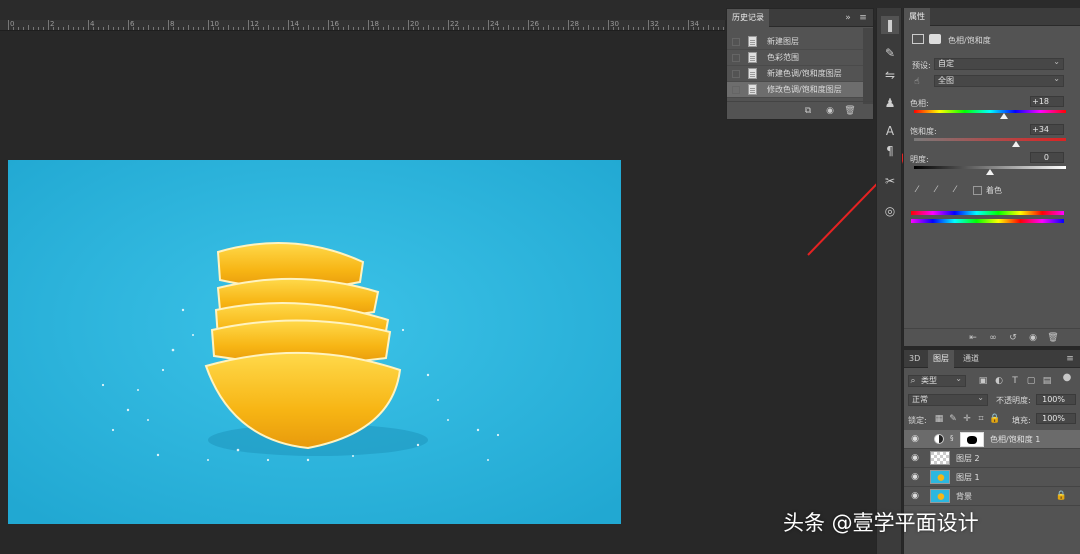  Describe the element at coordinates (967, 419) in the screenshot. I see `lock-position-icon: ✛` at that location.